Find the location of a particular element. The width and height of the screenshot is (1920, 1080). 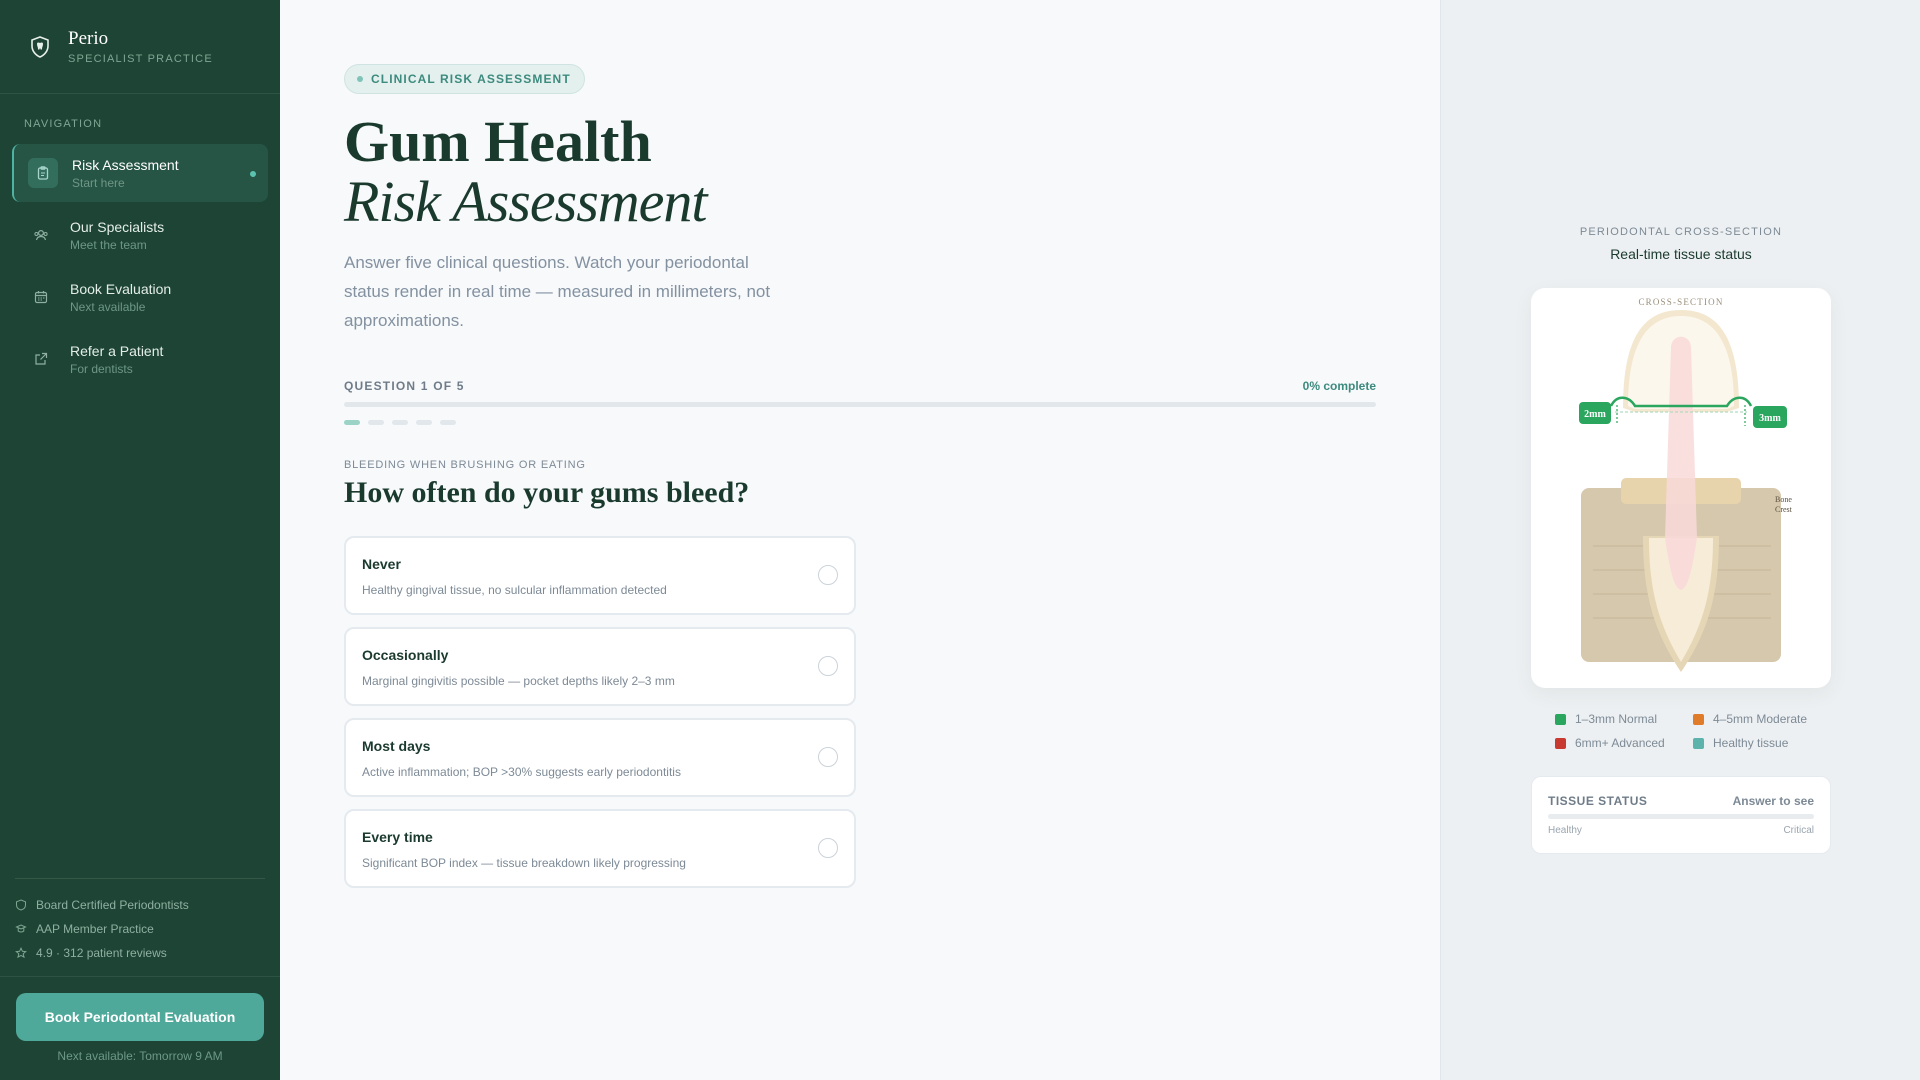

pill-dot is located at coordinates (360, 79).